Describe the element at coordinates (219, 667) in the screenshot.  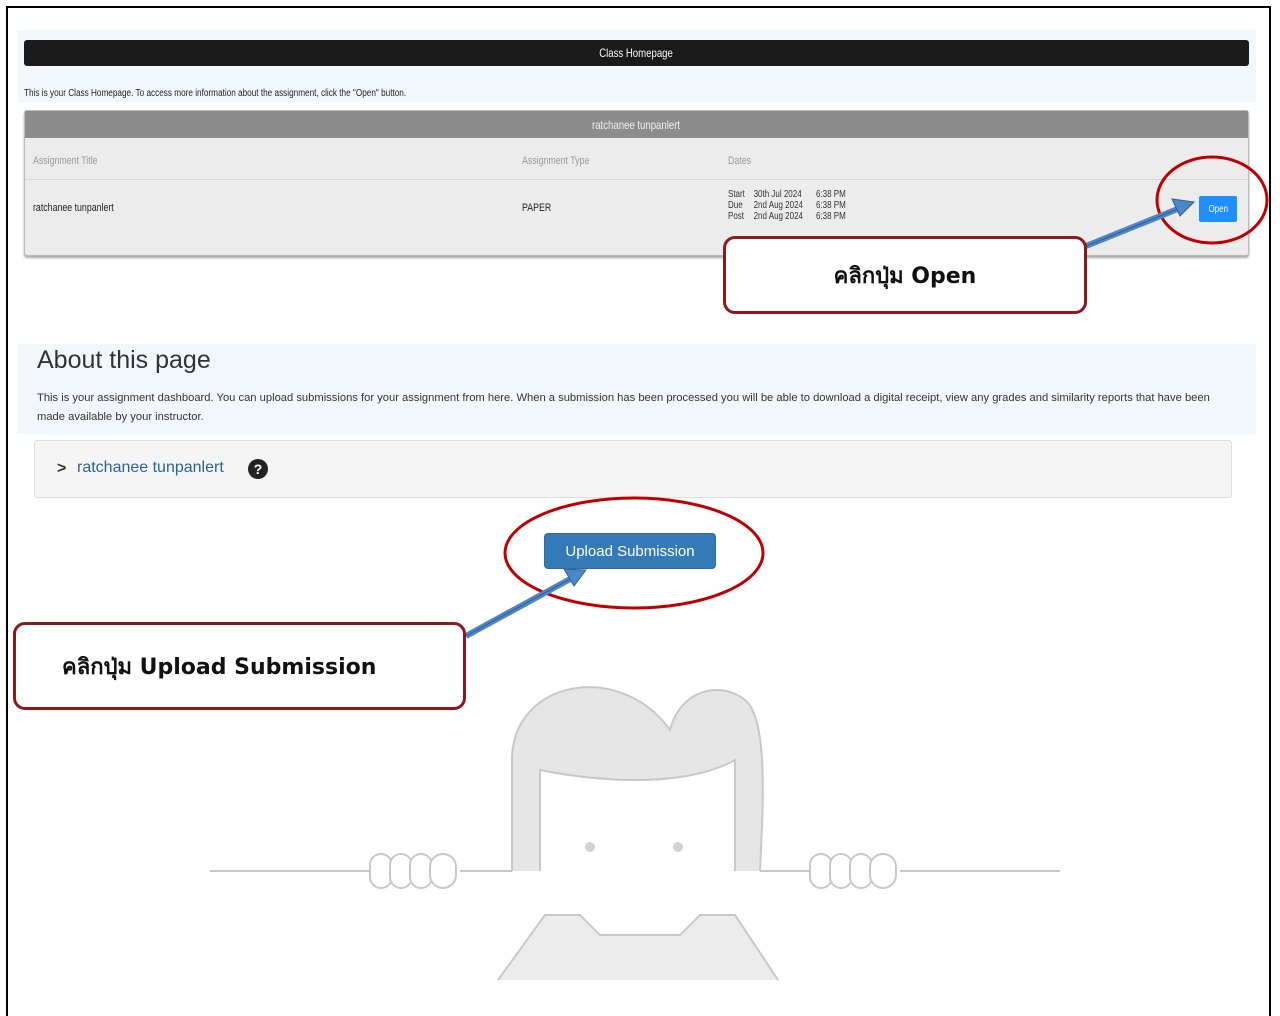
I see `upload-instruction-text: คลิกปุ่ม Upload Submission` at that location.